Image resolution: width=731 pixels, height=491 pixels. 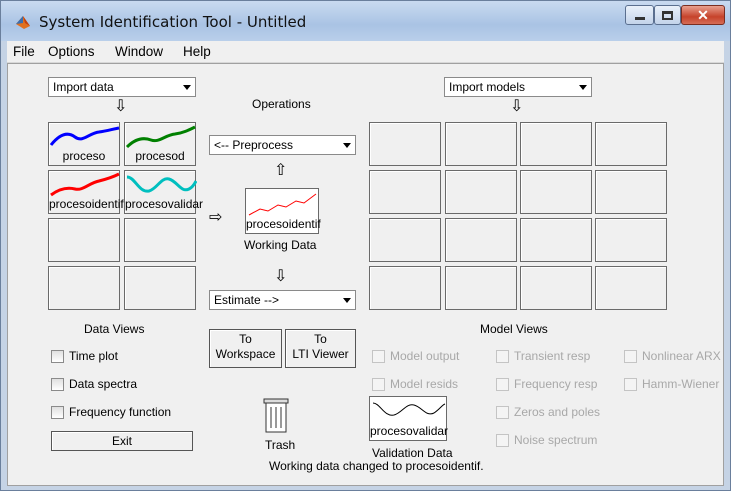 I want to click on preprocess-value: <-- Preprocess, so click(x=254, y=145).